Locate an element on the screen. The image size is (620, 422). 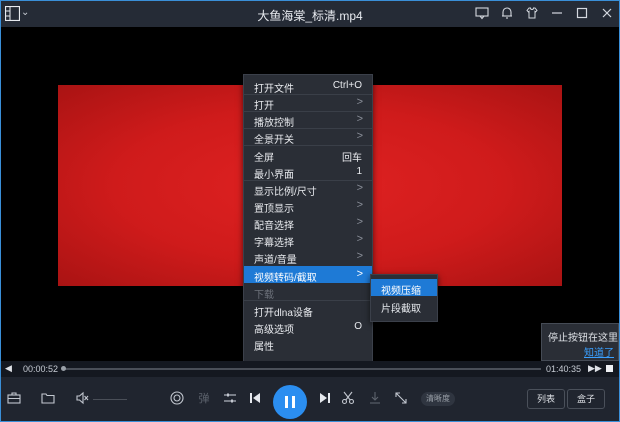
stop-button-tooltip: 停止按钮在这里 知道了 is located at coordinates (580, 342).